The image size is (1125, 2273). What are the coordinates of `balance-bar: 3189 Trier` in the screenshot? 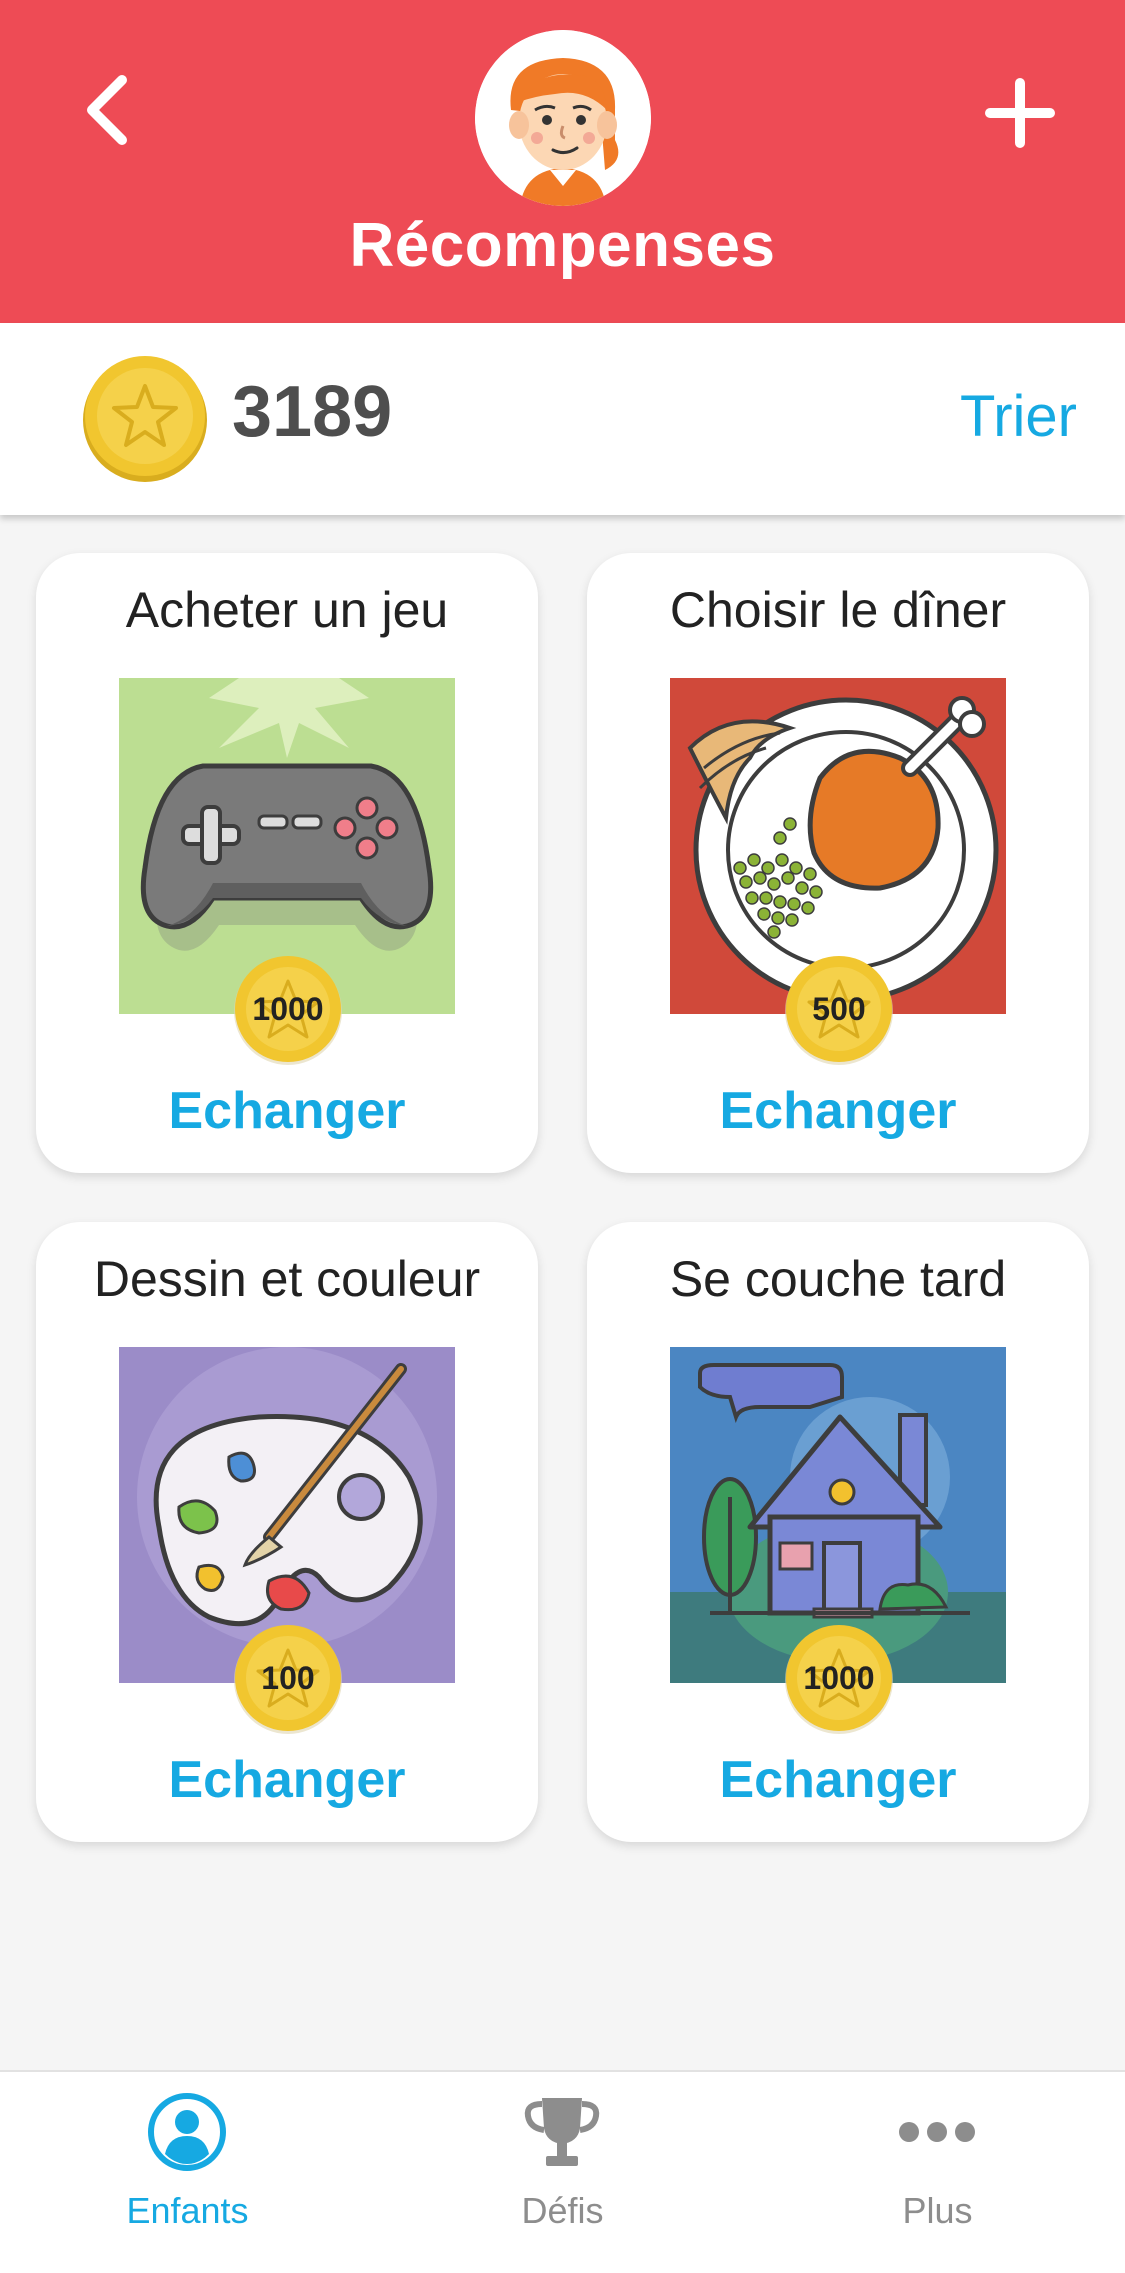 It's located at (562, 419).